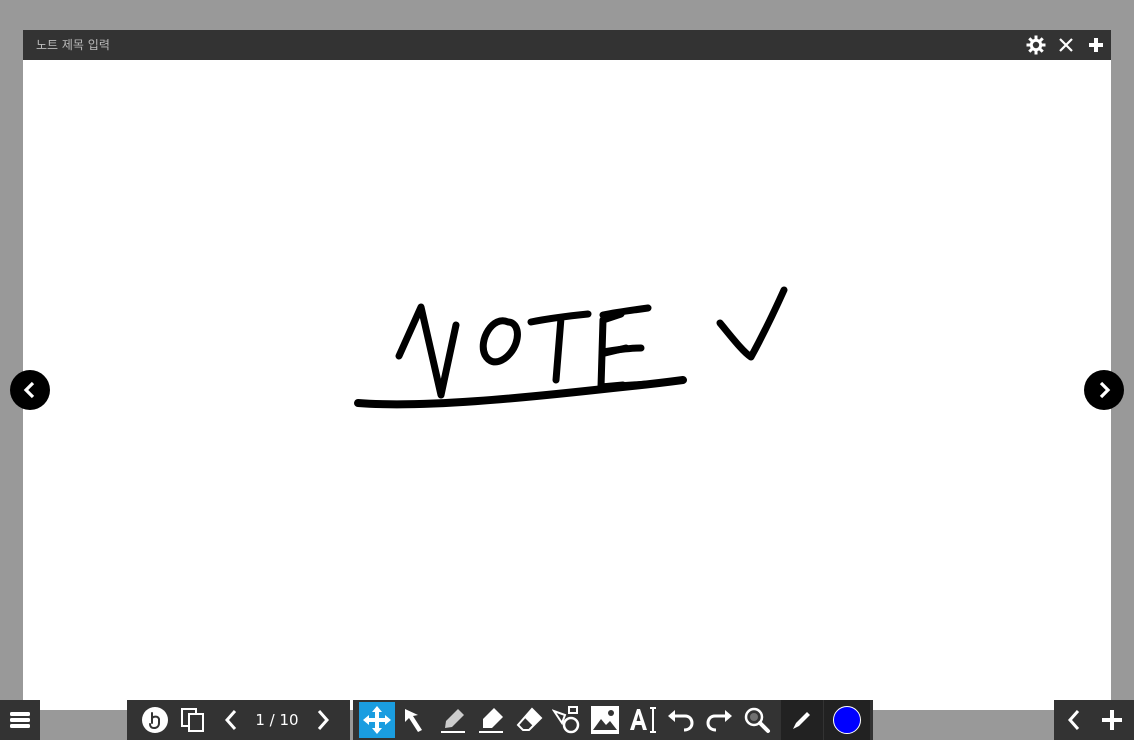  I want to click on eraser-tool, so click(529, 720).